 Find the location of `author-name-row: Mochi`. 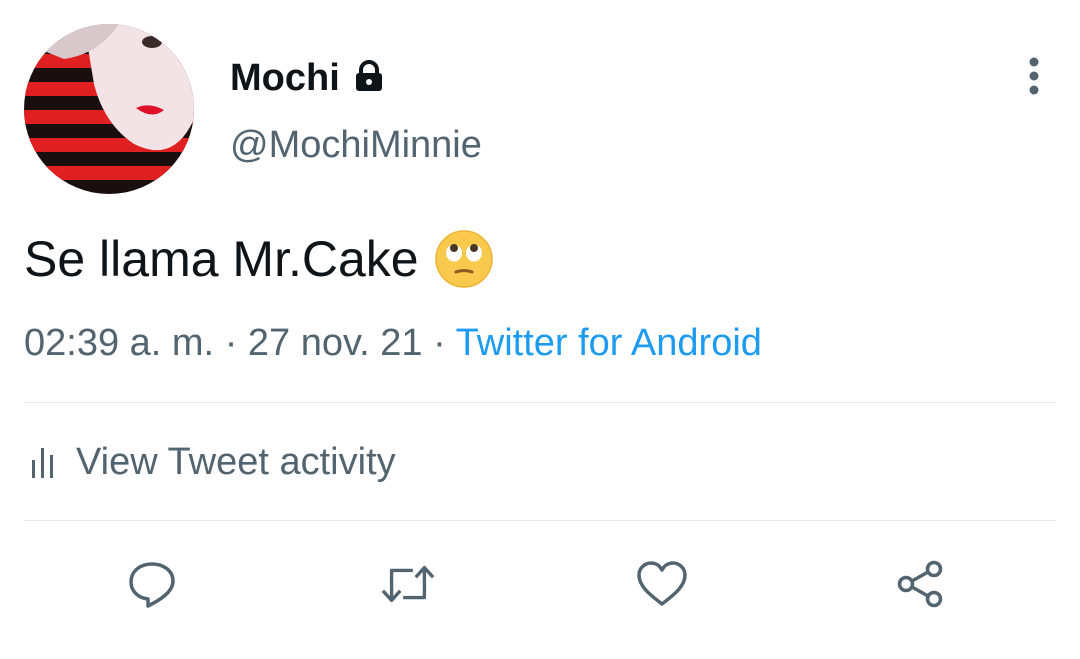

author-name-row: Mochi is located at coordinates (308, 78).